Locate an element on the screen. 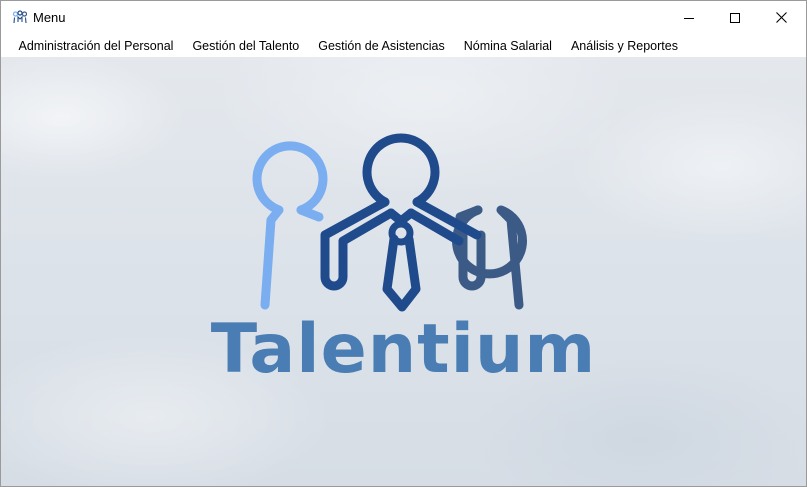  menu-gestion-talento: Gestión del Talento is located at coordinates (246, 46).